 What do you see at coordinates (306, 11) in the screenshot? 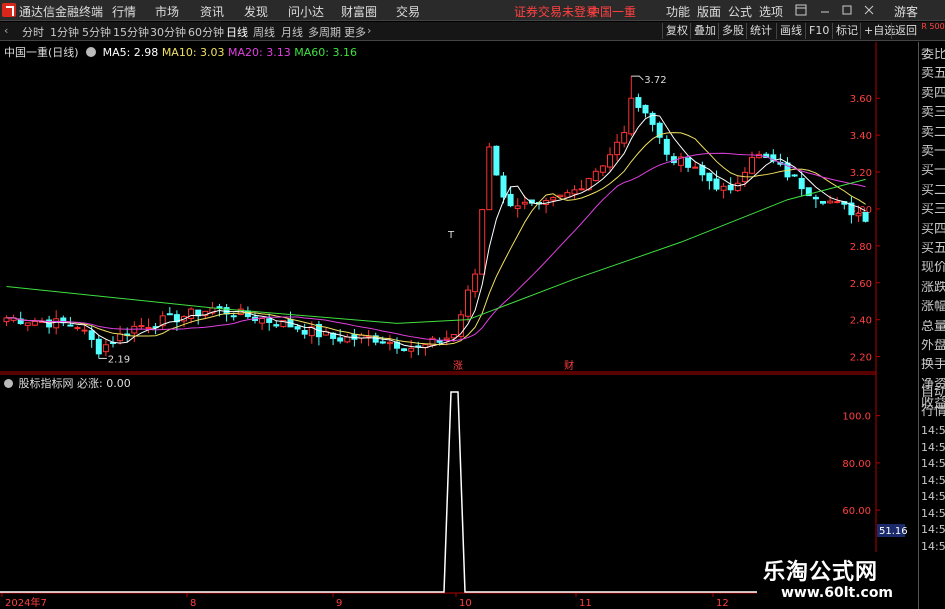
I see `menu-ask: 问小达` at bounding box center [306, 11].